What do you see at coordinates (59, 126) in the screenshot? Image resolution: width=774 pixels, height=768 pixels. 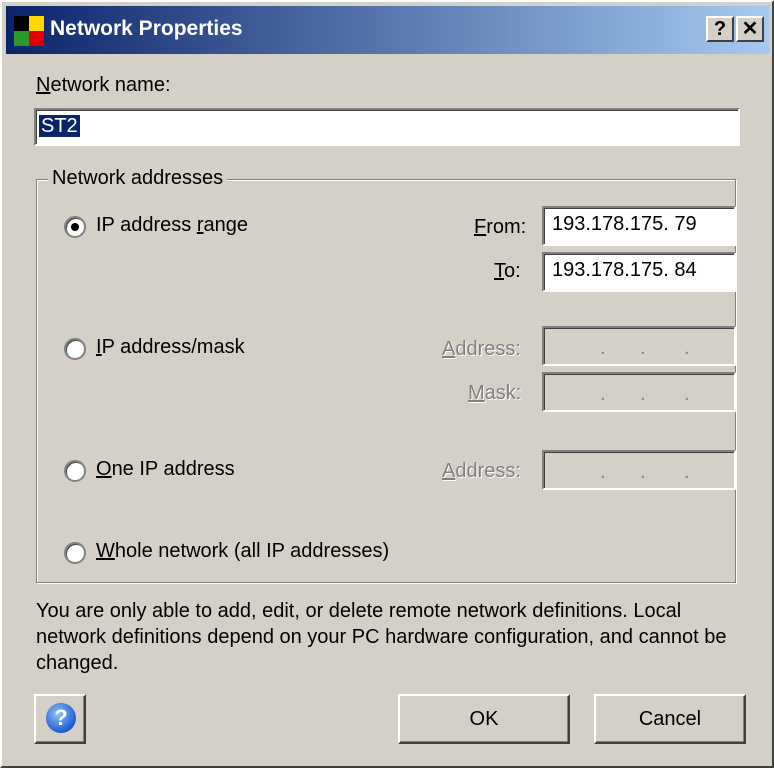 I see `network-name-value: ST2` at bounding box center [59, 126].